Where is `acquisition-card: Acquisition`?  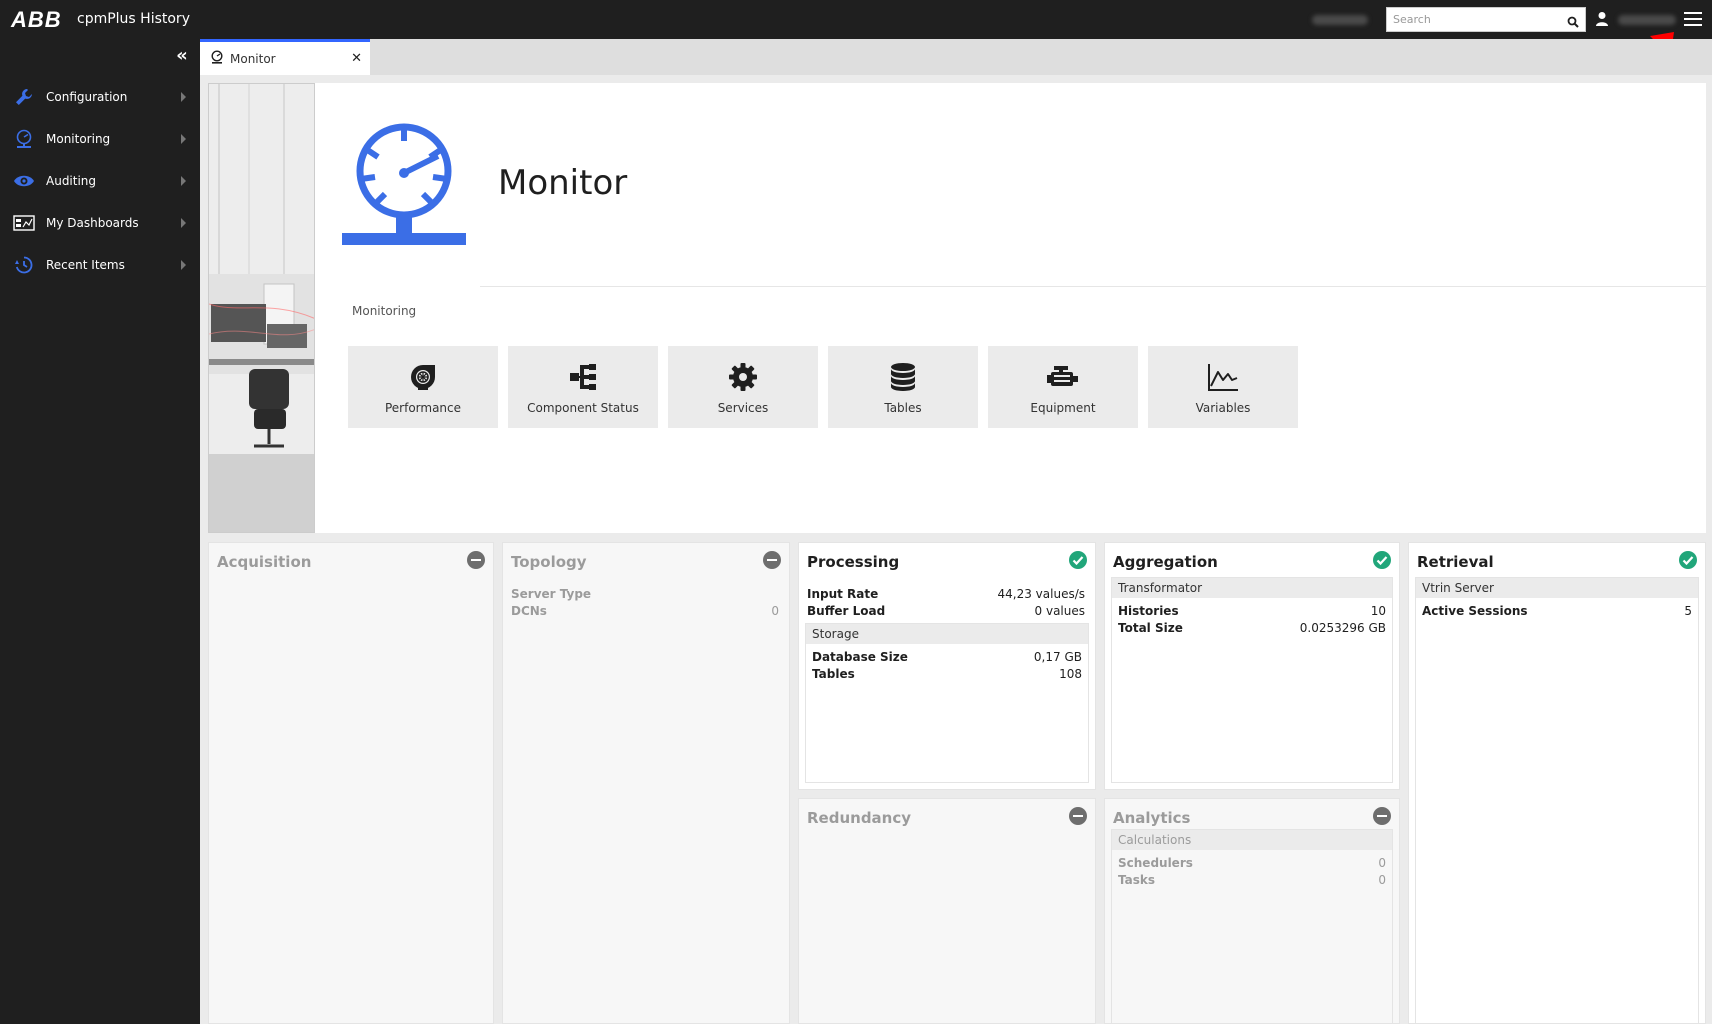 acquisition-card: Acquisition is located at coordinates (351, 783).